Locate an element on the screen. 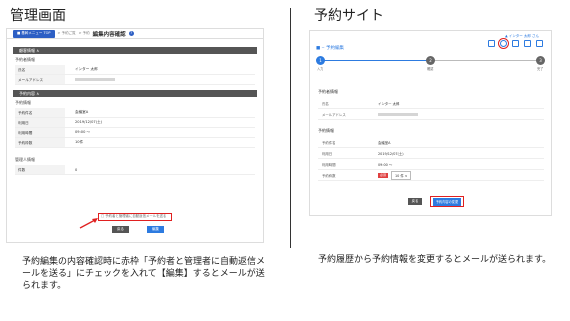 Image resolution: width=570 pixels, height=321 pixels. header-icons is located at coordinates (515, 43).